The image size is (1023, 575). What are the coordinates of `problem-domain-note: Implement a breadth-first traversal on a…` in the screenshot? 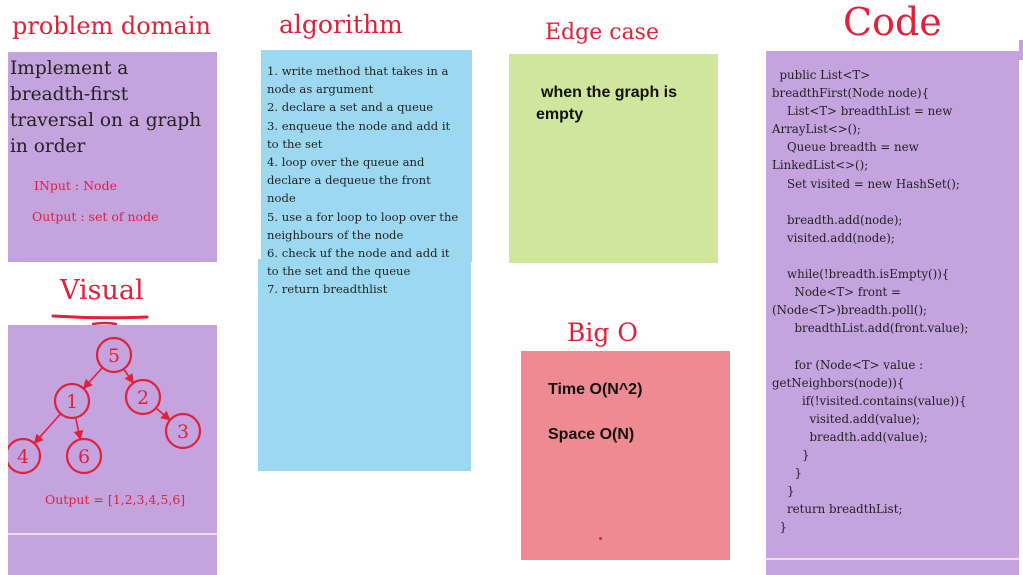 It's located at (112, 157).